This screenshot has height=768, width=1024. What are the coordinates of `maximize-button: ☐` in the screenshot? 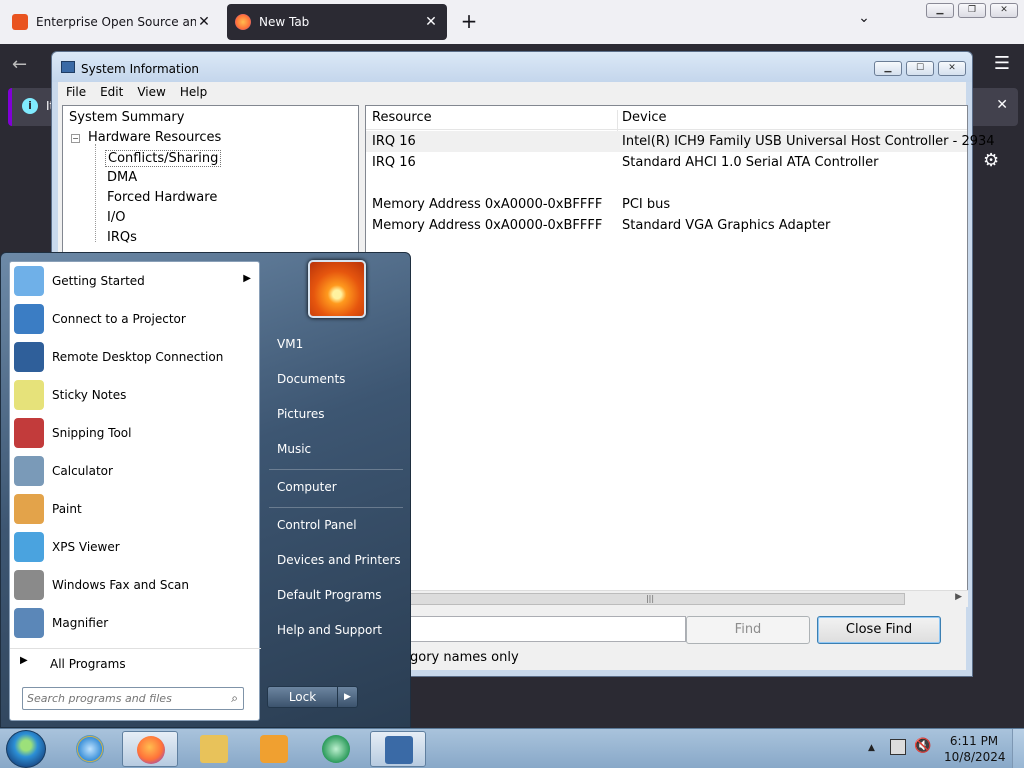 It's located at (920, 68).